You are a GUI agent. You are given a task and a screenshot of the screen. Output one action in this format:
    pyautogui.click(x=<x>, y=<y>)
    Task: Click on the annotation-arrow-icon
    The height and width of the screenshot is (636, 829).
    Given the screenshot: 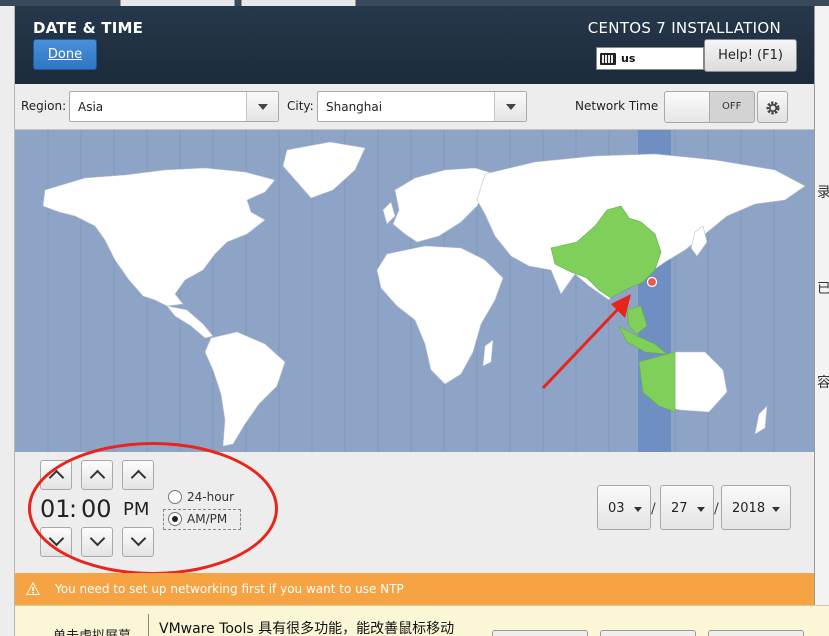 What is the action you would take?
    pyautogui.click(x=586, y=342)
    